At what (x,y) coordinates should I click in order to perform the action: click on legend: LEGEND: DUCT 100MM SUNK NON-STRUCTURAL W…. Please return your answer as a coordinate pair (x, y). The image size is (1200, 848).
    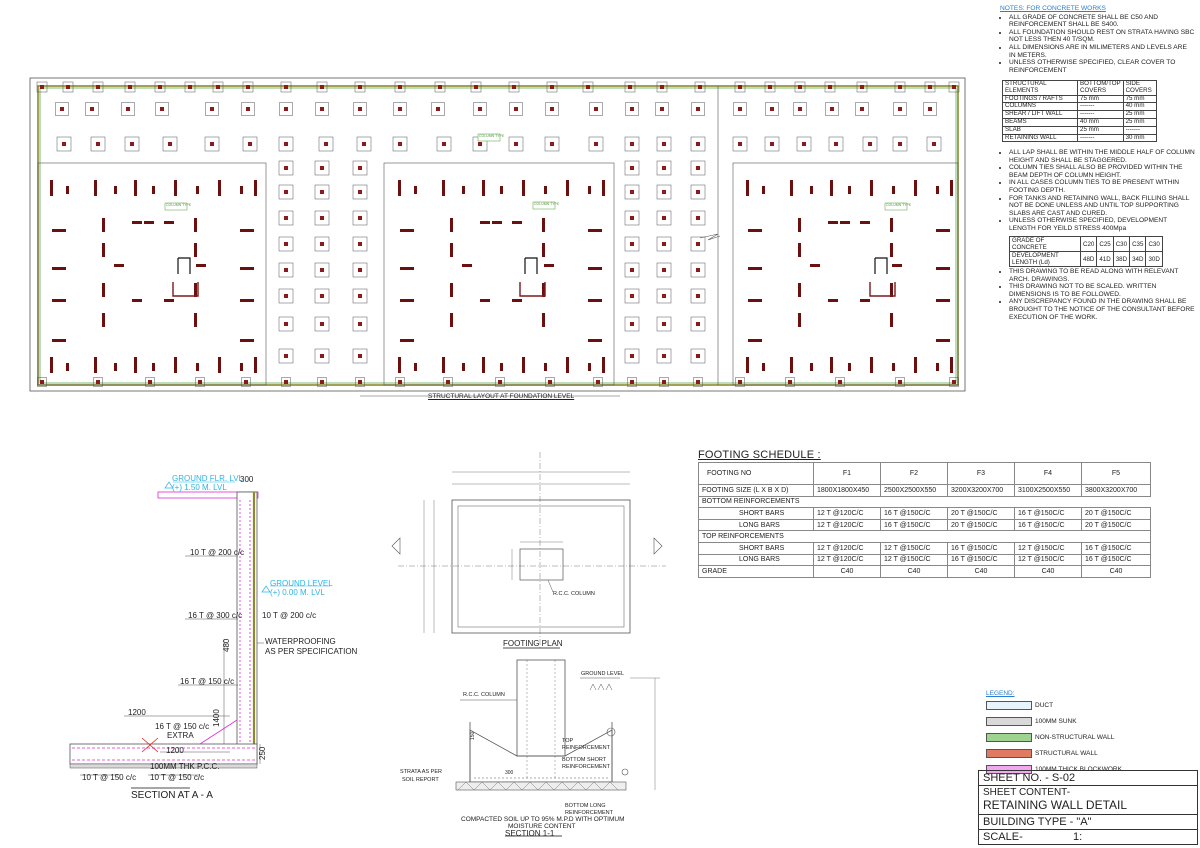
    Looking at the image, I should click on (1054, 733).